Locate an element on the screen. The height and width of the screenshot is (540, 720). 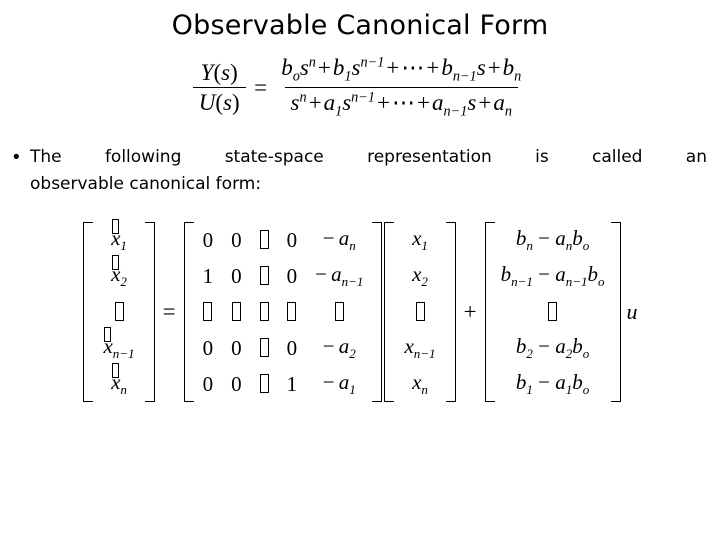
xdot-vdots is located at coordinates (118, 312).